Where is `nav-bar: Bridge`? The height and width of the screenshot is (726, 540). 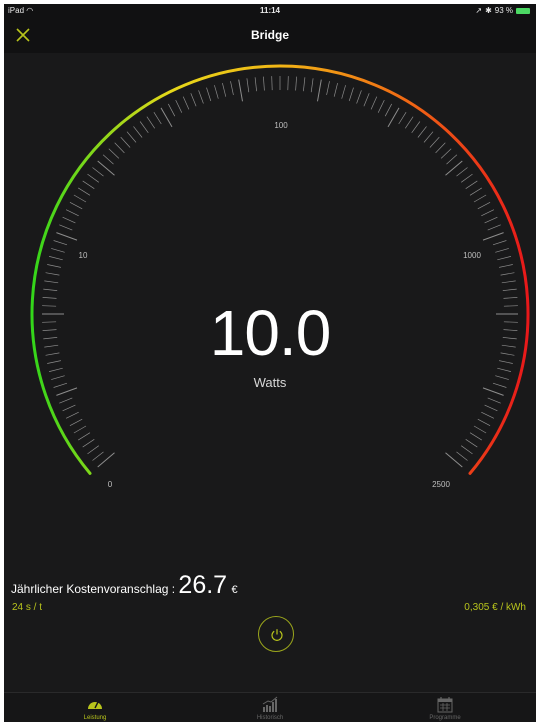
nav-bar: Bridge is located at coordinates (270, 35).